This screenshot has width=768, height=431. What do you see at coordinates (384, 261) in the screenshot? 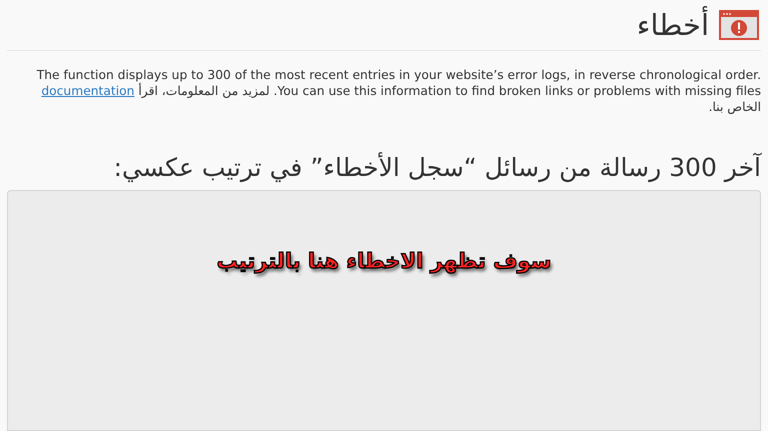
I see `overlay-note: سوف تظهر الاخطاء هنا بالترتيب` at bounding box center [384, 261].